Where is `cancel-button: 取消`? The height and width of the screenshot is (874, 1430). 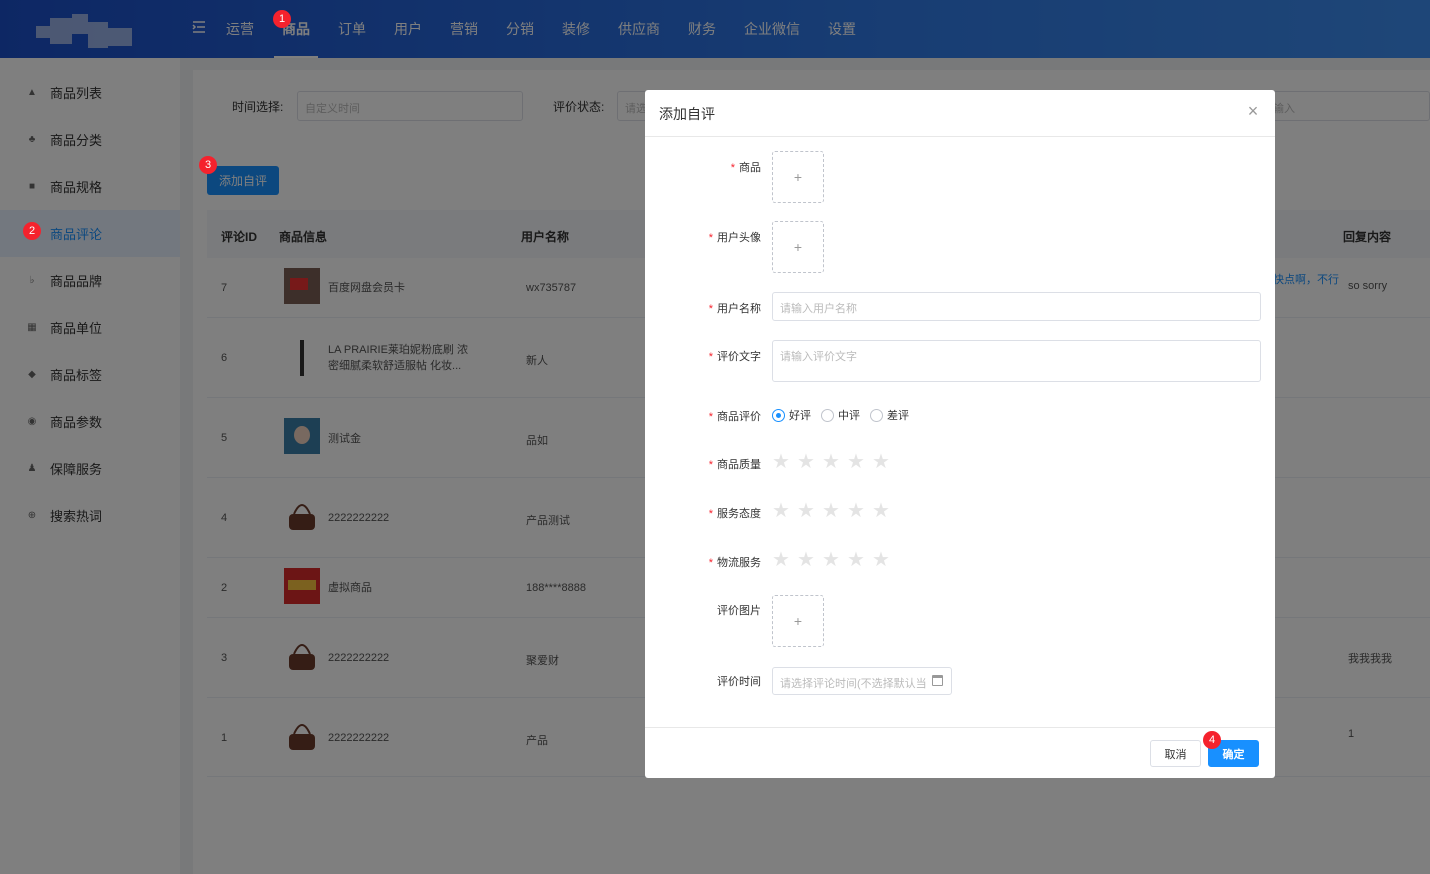
cancel-button: 取消 is located at coordinates (1175, 753).